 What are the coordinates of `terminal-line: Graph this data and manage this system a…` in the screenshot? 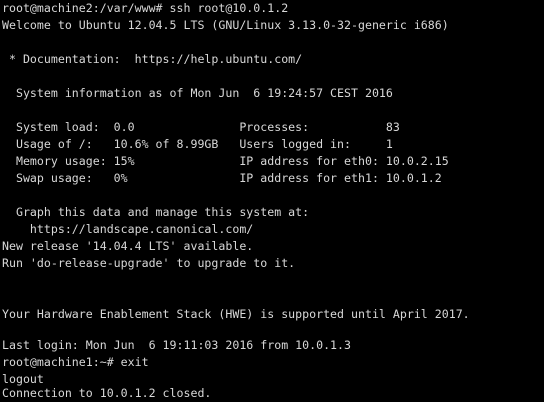 It's located at (156, 212).